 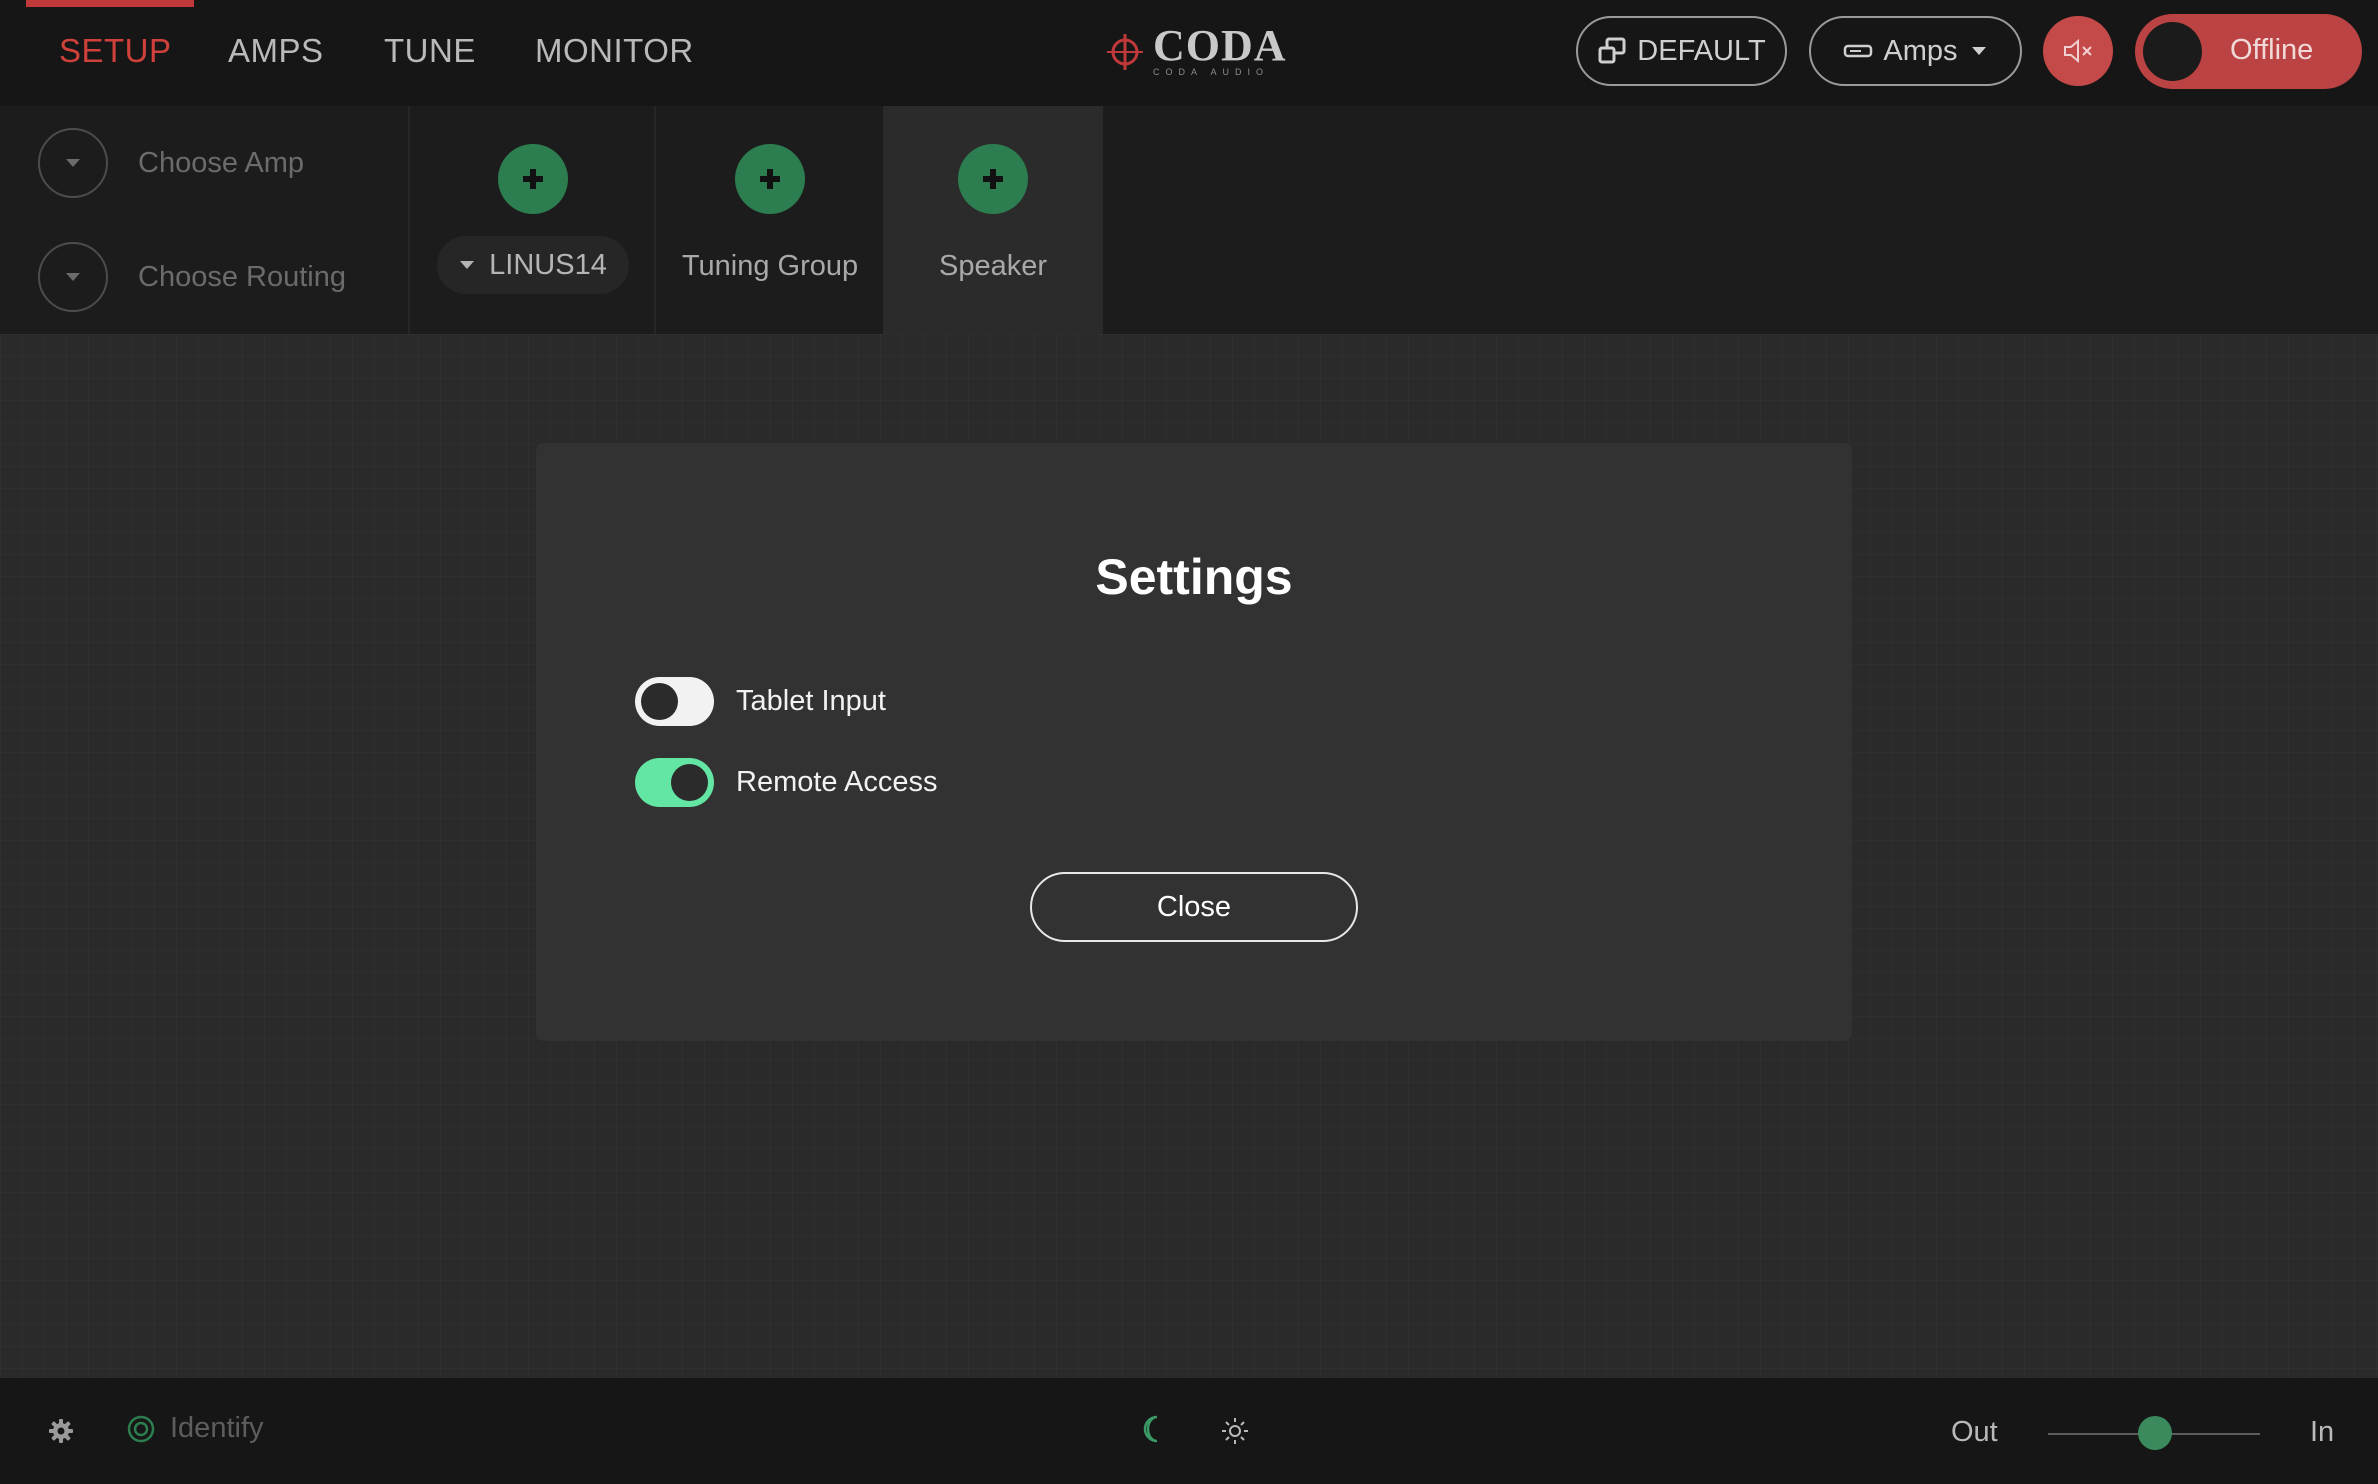 I want to click on gear-icon, so click(x=61, y=1431).